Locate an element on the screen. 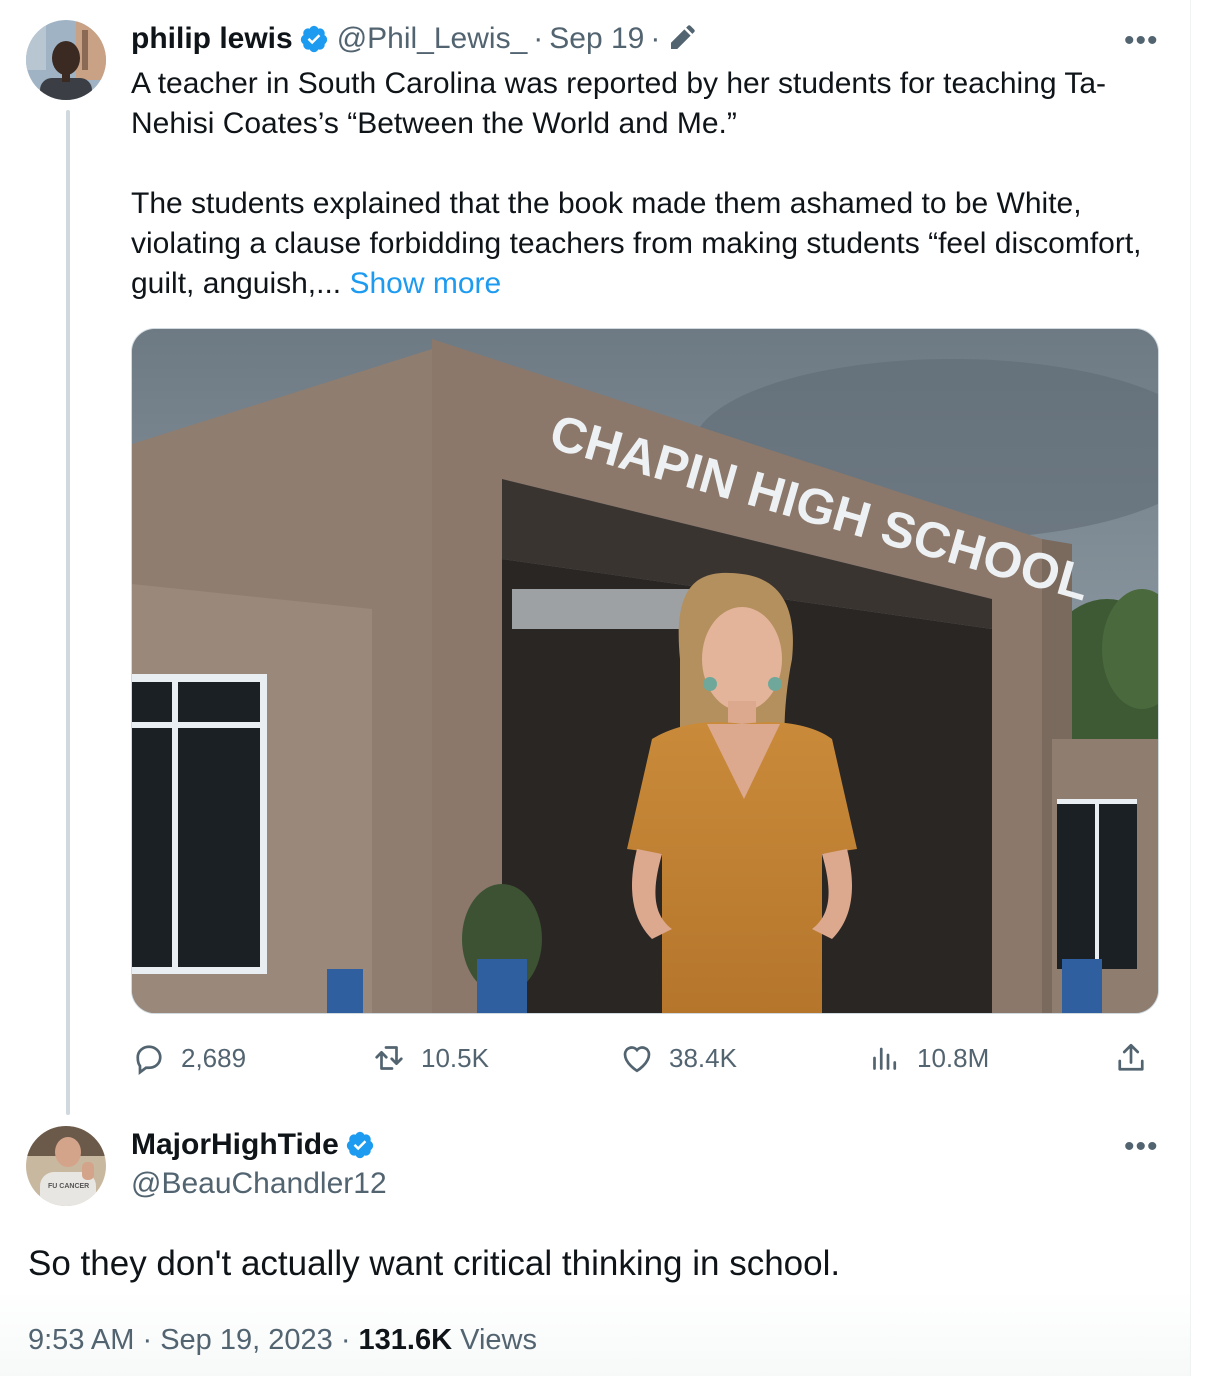 This screenshot has width=1214, height=1376. heart-icon is located at coordinates (644, 1058).